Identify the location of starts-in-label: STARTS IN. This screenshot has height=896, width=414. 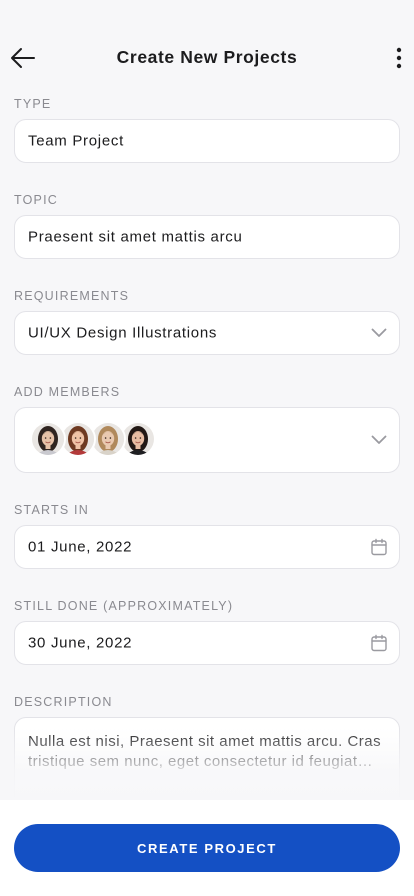
(51, 510).